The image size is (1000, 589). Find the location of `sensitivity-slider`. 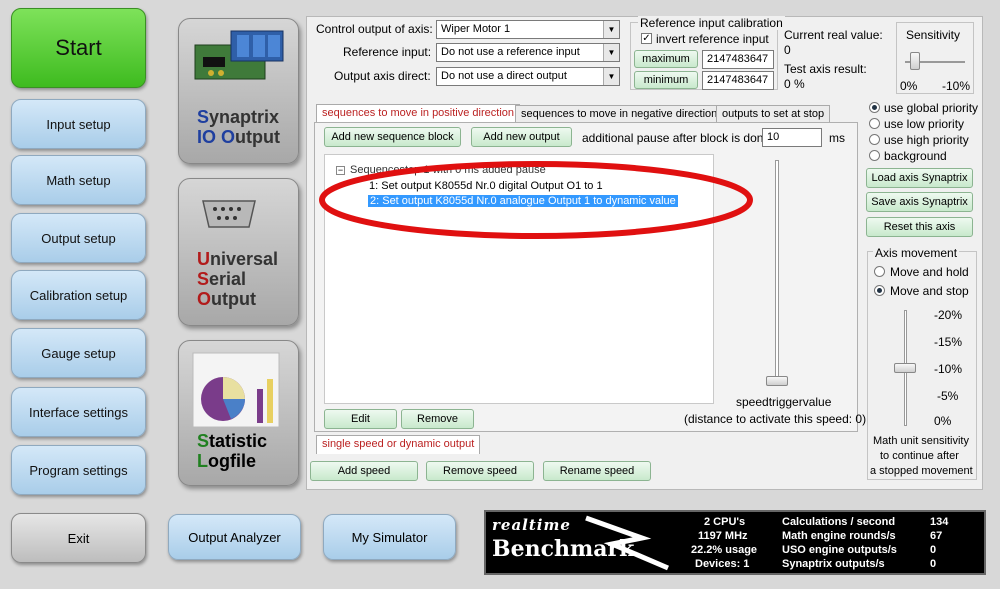

sensitivity-slider is located at coordinates (915, 61).